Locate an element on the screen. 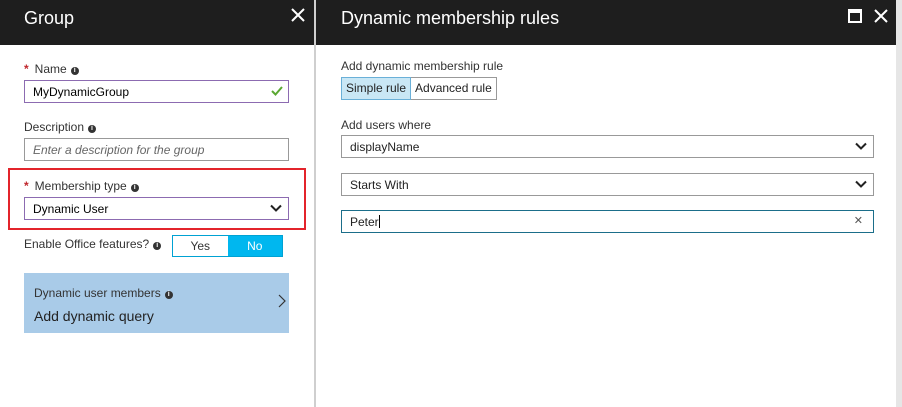  maximize-icon is located at coordinates (855, 16).